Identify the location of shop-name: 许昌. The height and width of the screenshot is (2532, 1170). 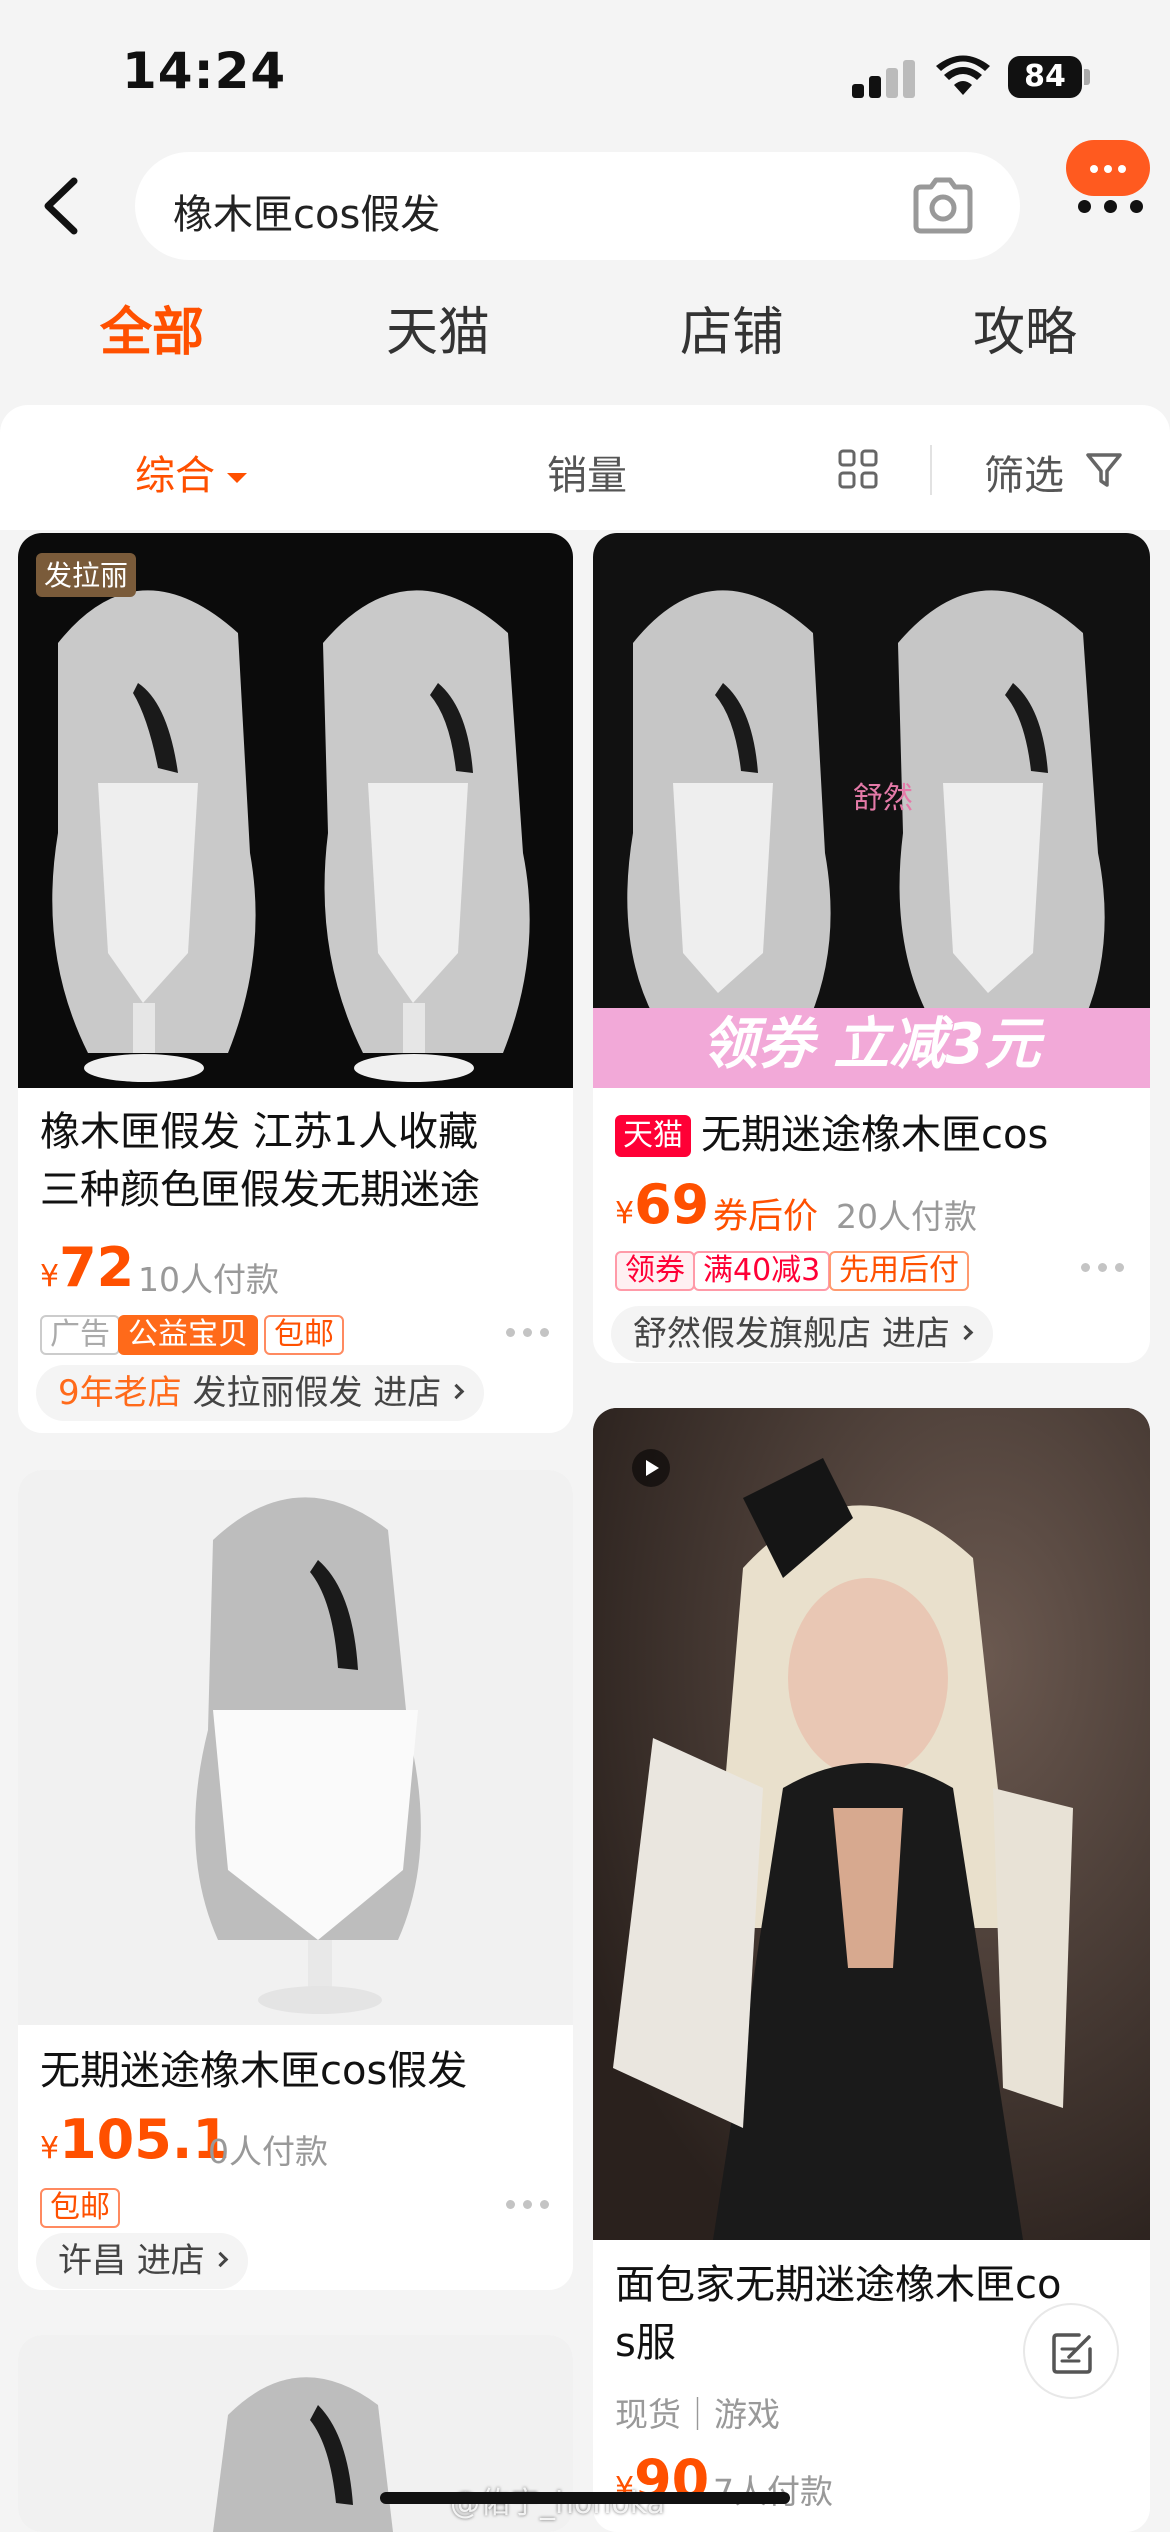
(92, 2261).